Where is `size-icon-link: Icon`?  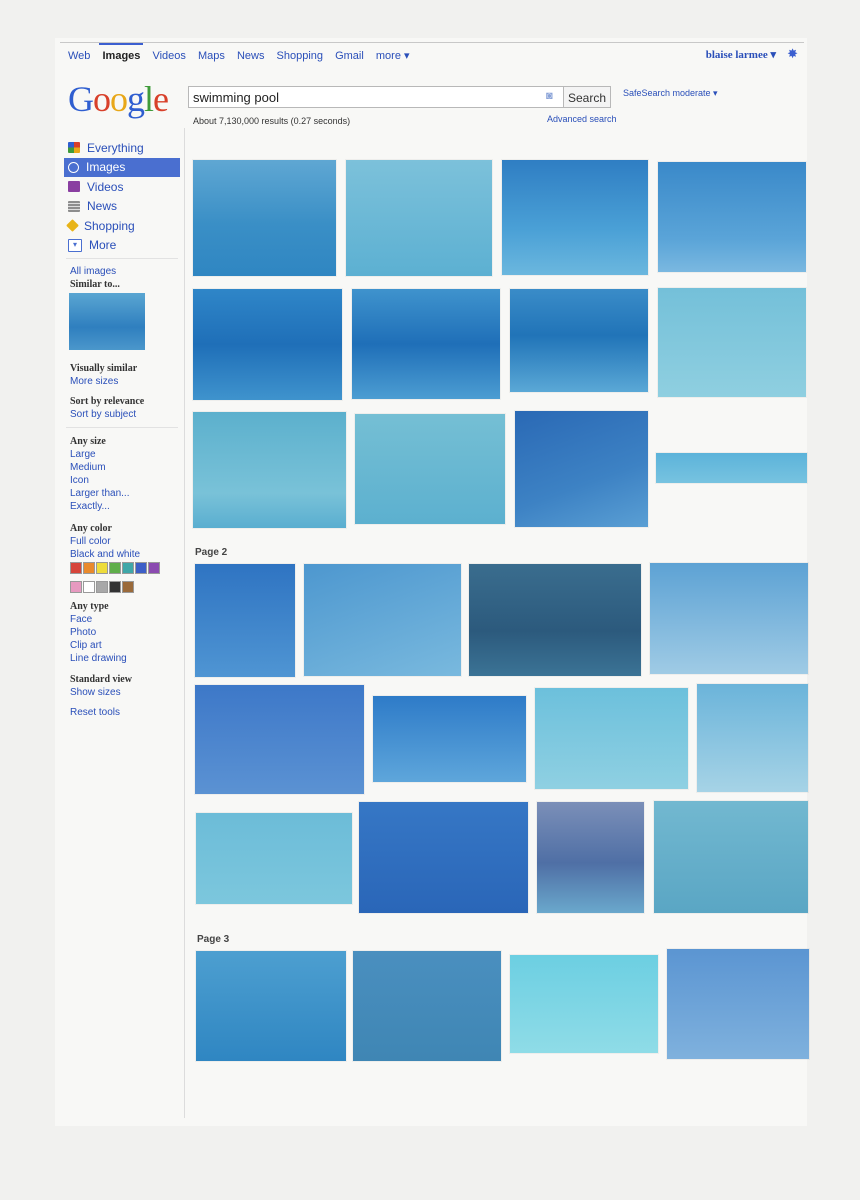 size-icon-link: Icon is located at coordinates (99, 480).